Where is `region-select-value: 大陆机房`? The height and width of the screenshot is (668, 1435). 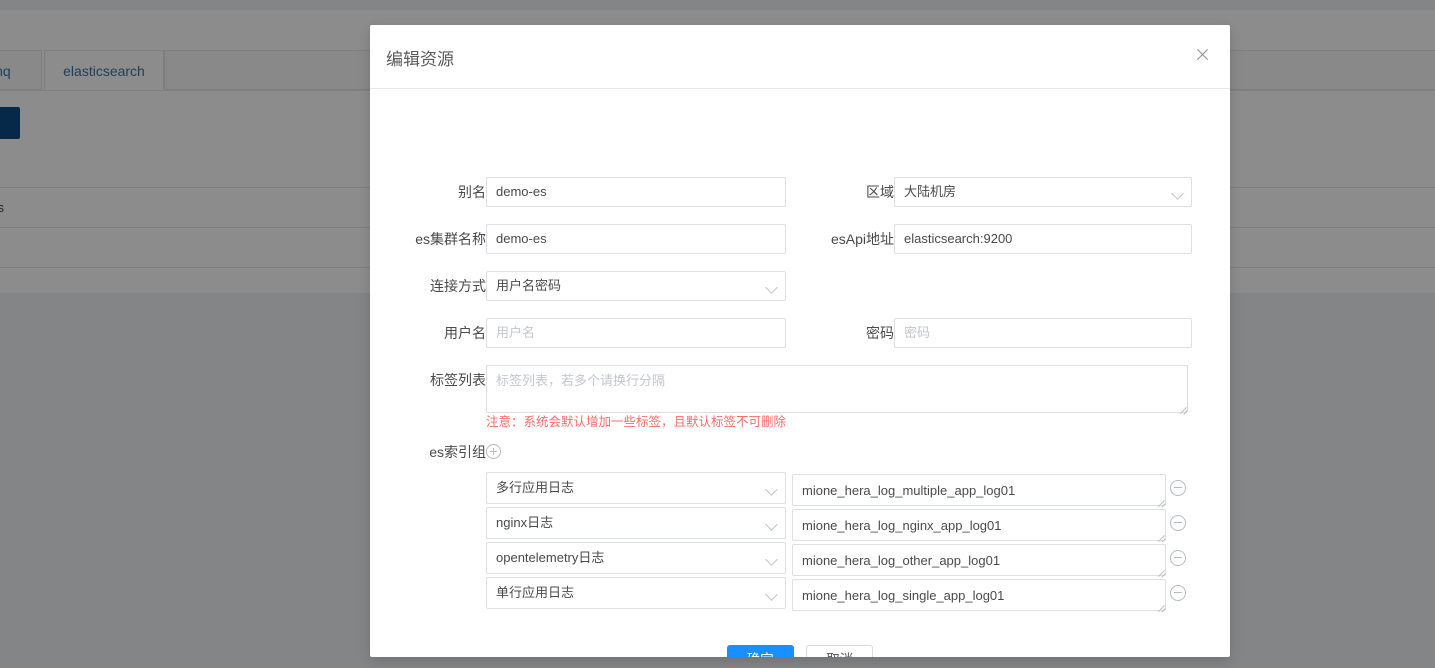
region-select-value: 大陆机房 is located at coordinates (930, 191).